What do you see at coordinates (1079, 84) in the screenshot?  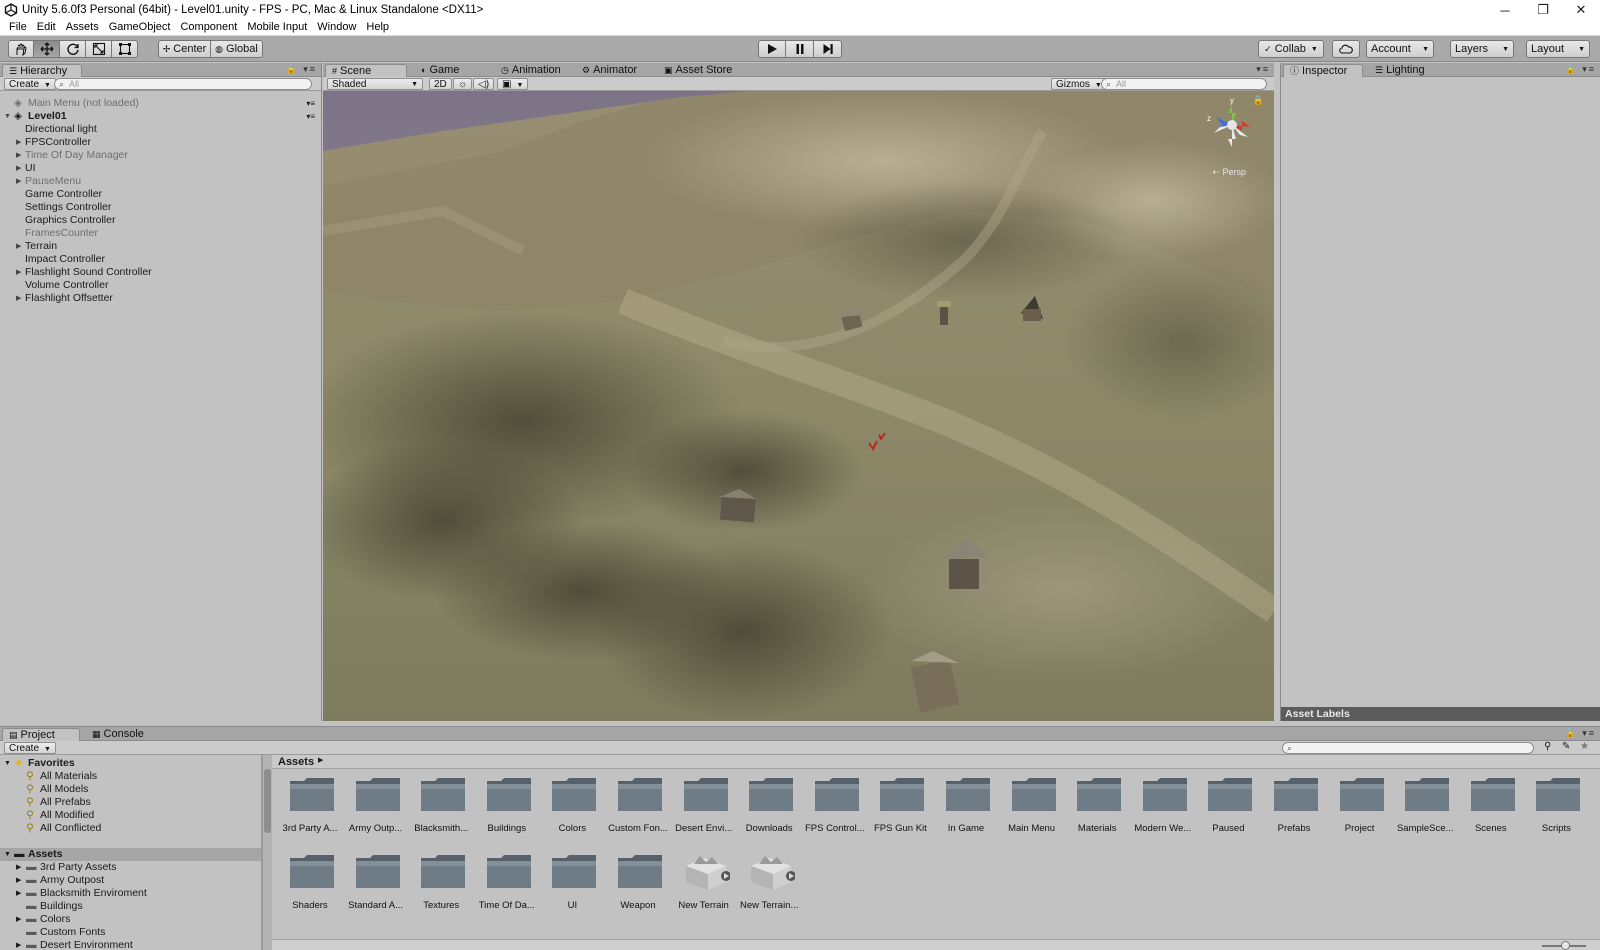 I see `gizmos-dropdown: Gizmos ▼` at bounding box center [1079, 84].